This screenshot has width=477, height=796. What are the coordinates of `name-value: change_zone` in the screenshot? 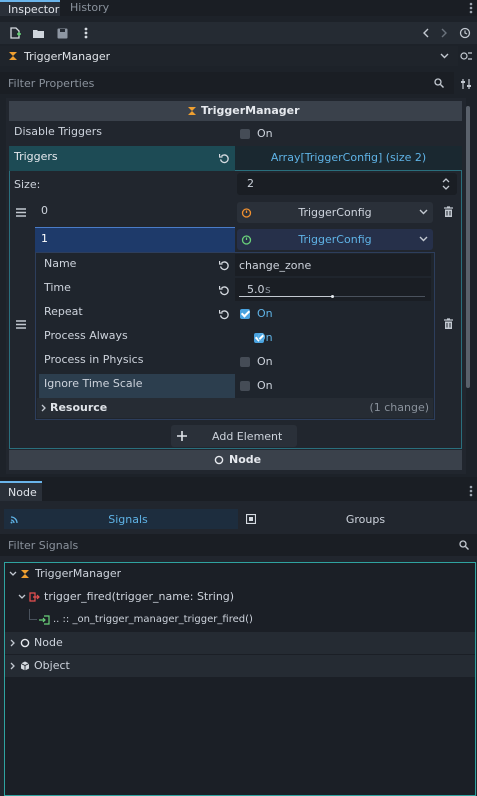 It's located at (275, 265).